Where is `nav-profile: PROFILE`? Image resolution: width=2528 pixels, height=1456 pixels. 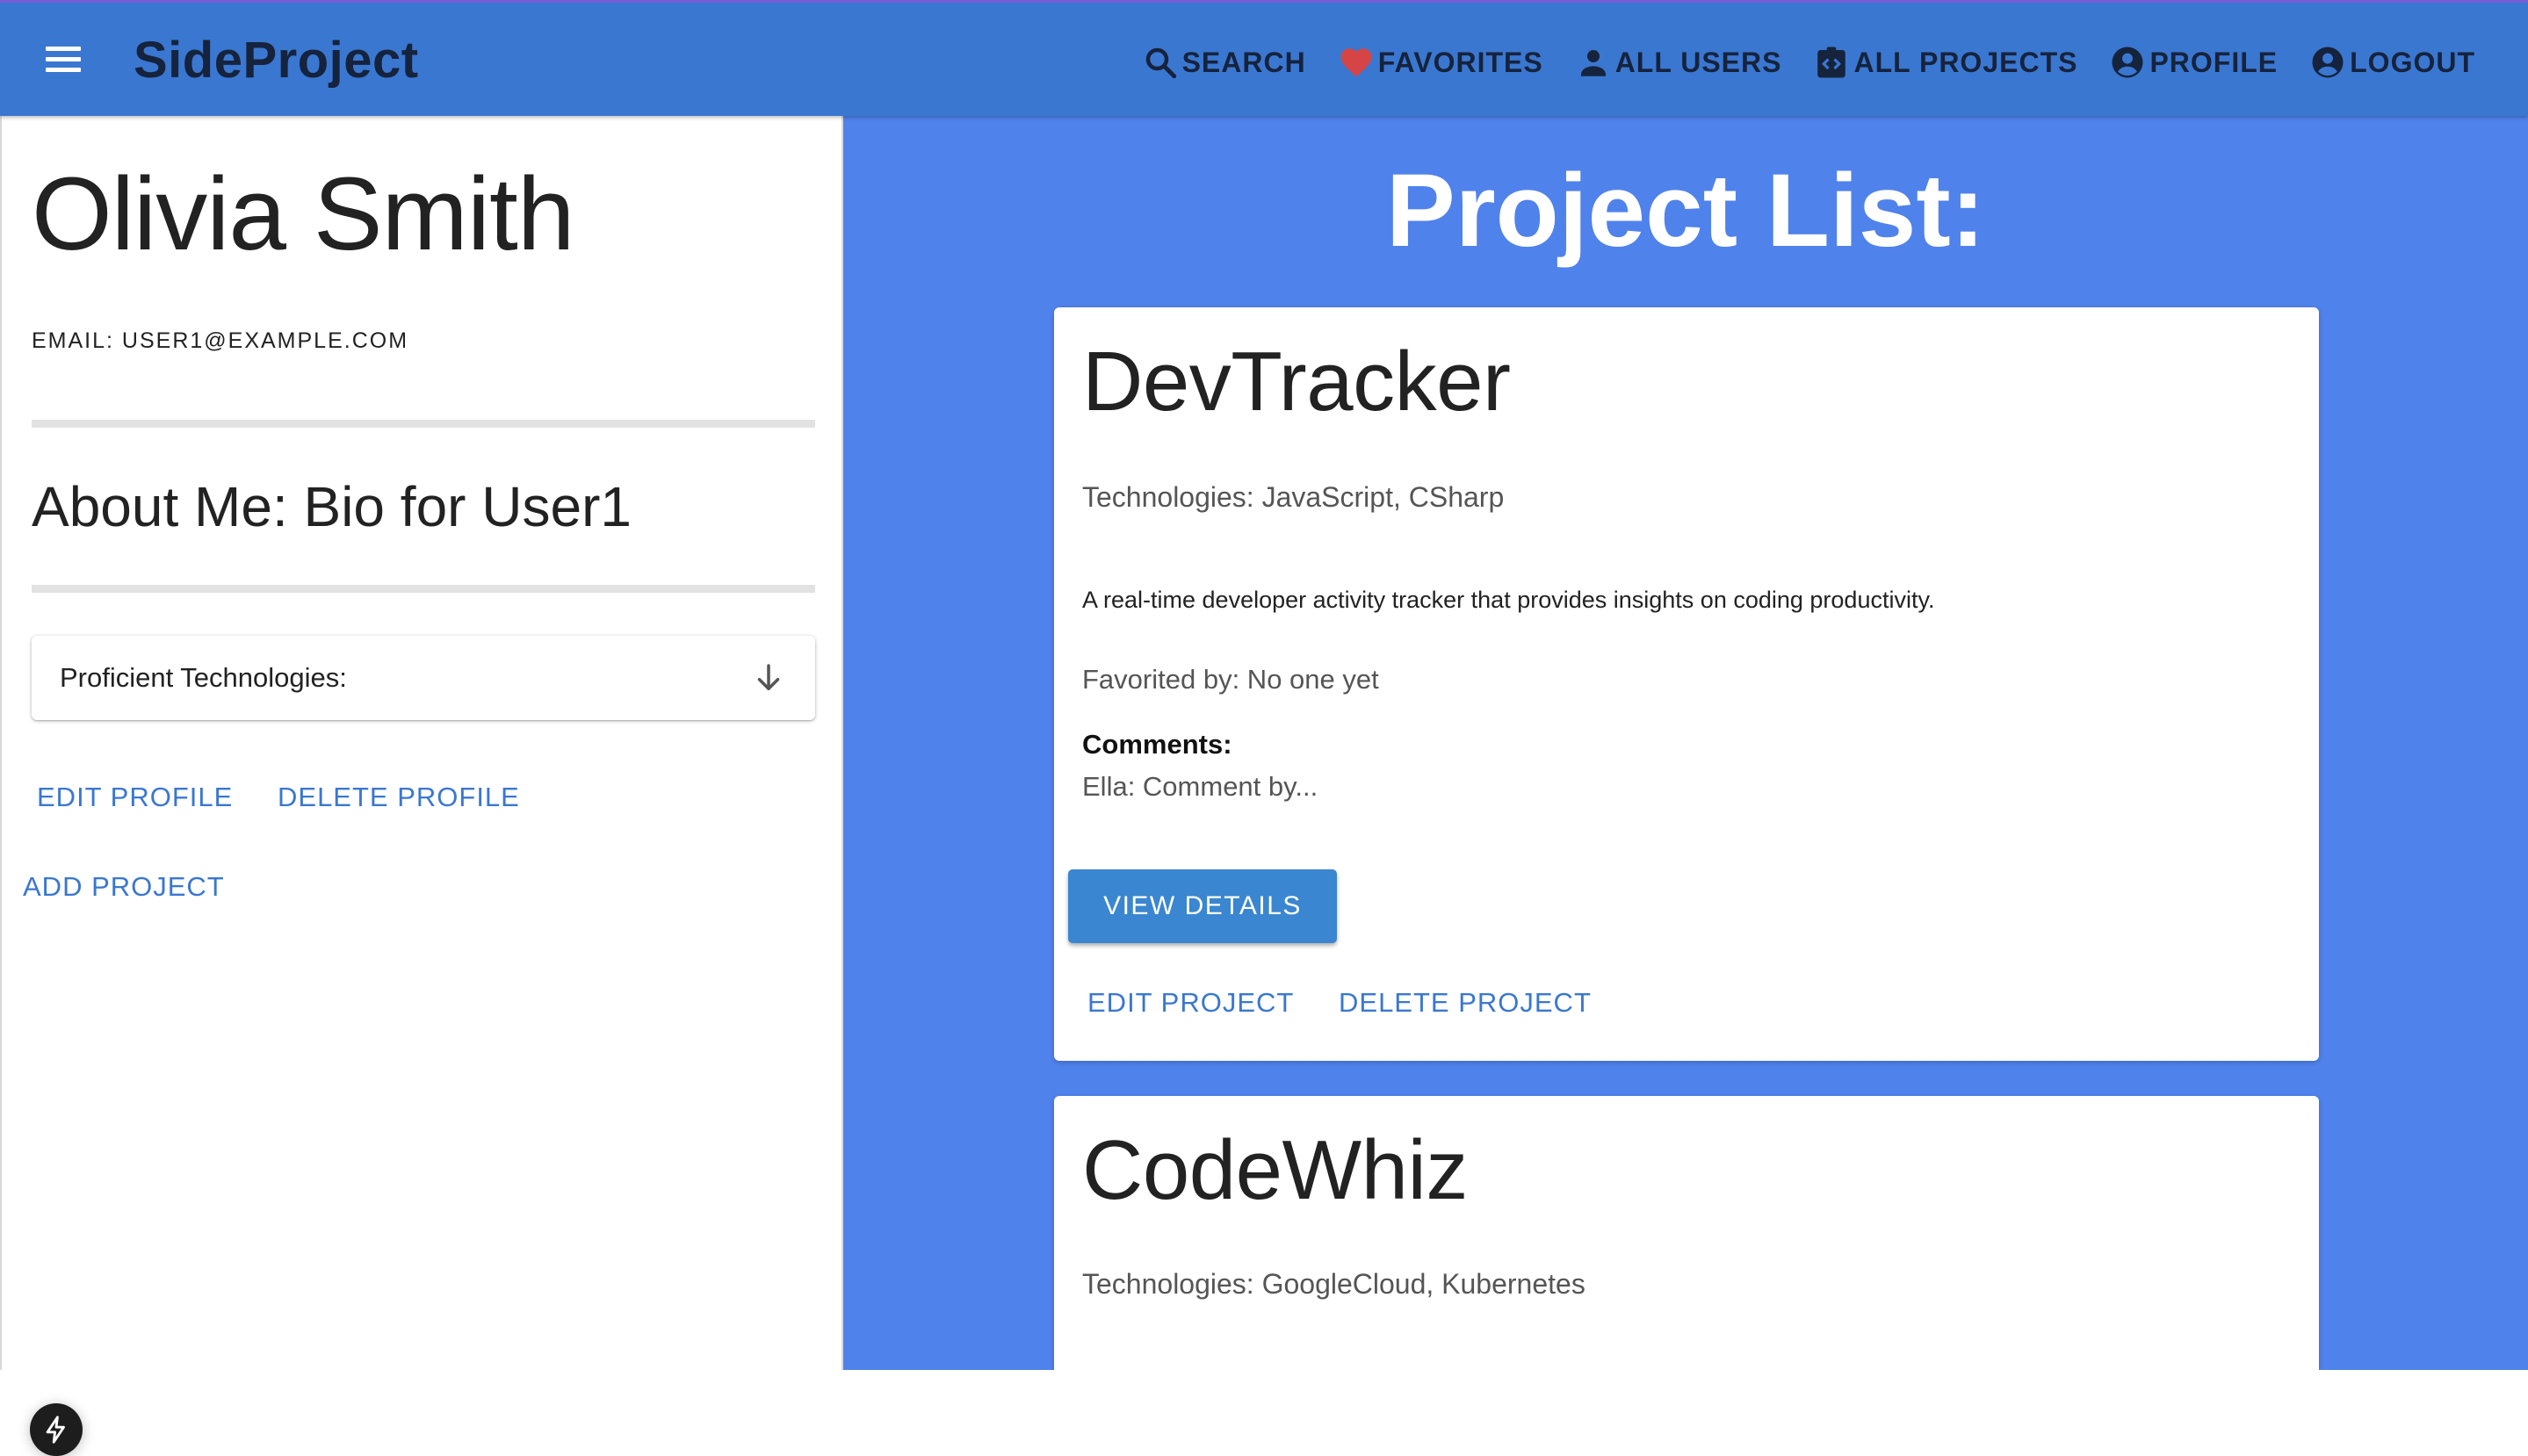 nav-profile: PROFILE is located at coordinates (2193, 62).